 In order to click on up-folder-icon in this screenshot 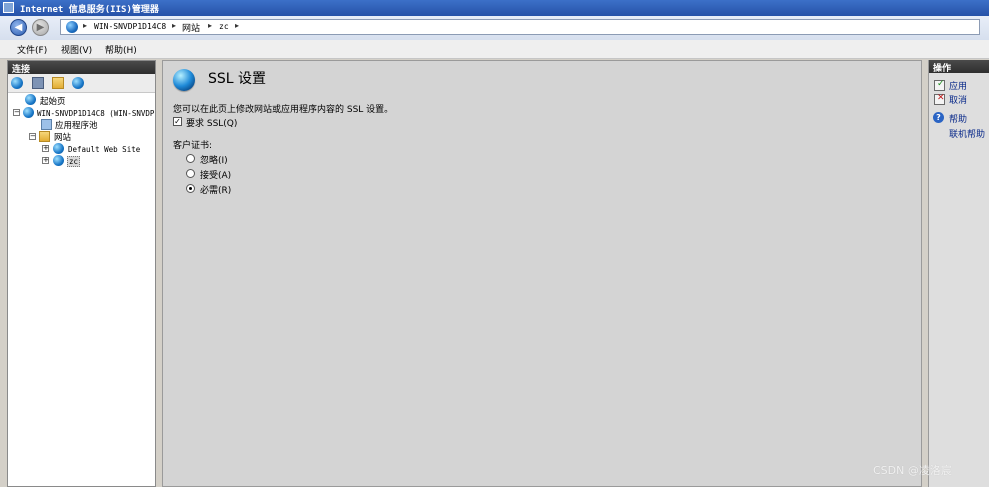, I will do `click(58, 83)`.